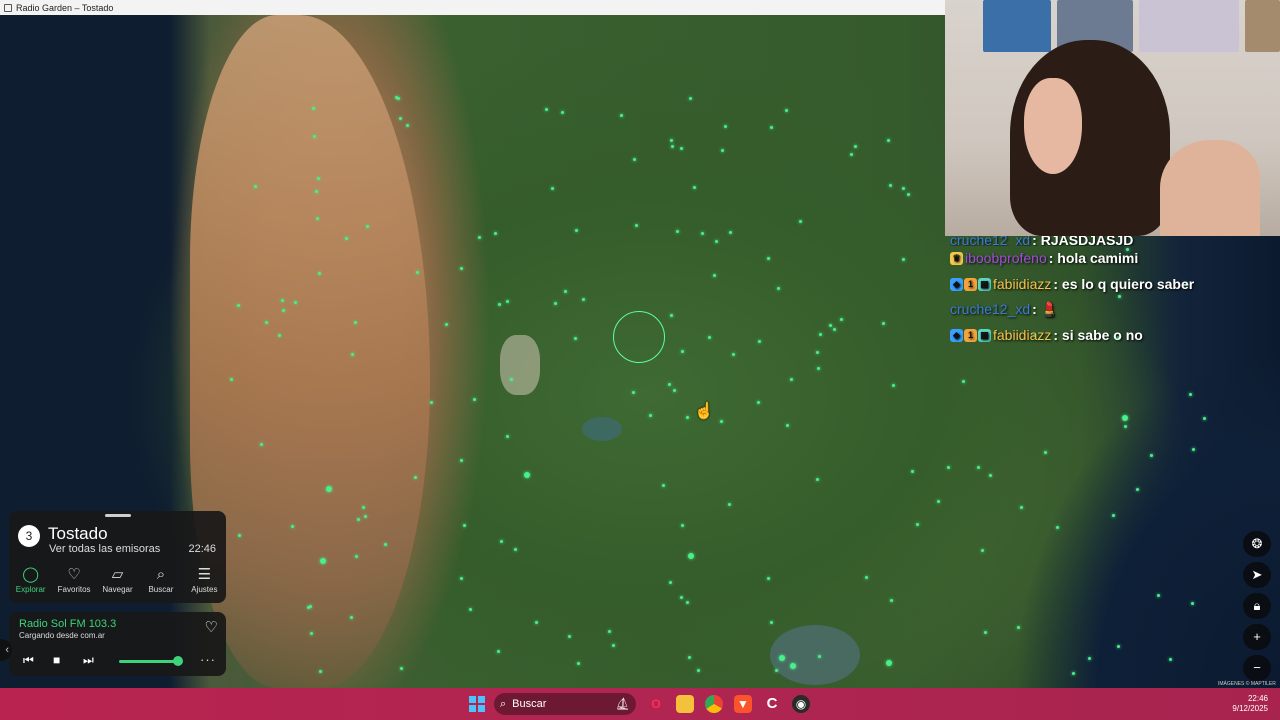 Image resolution: width=1280 pixels, height=720 pixels. I want to click on system-clock: 22:46 9/12/2025, so click(1250, 704).